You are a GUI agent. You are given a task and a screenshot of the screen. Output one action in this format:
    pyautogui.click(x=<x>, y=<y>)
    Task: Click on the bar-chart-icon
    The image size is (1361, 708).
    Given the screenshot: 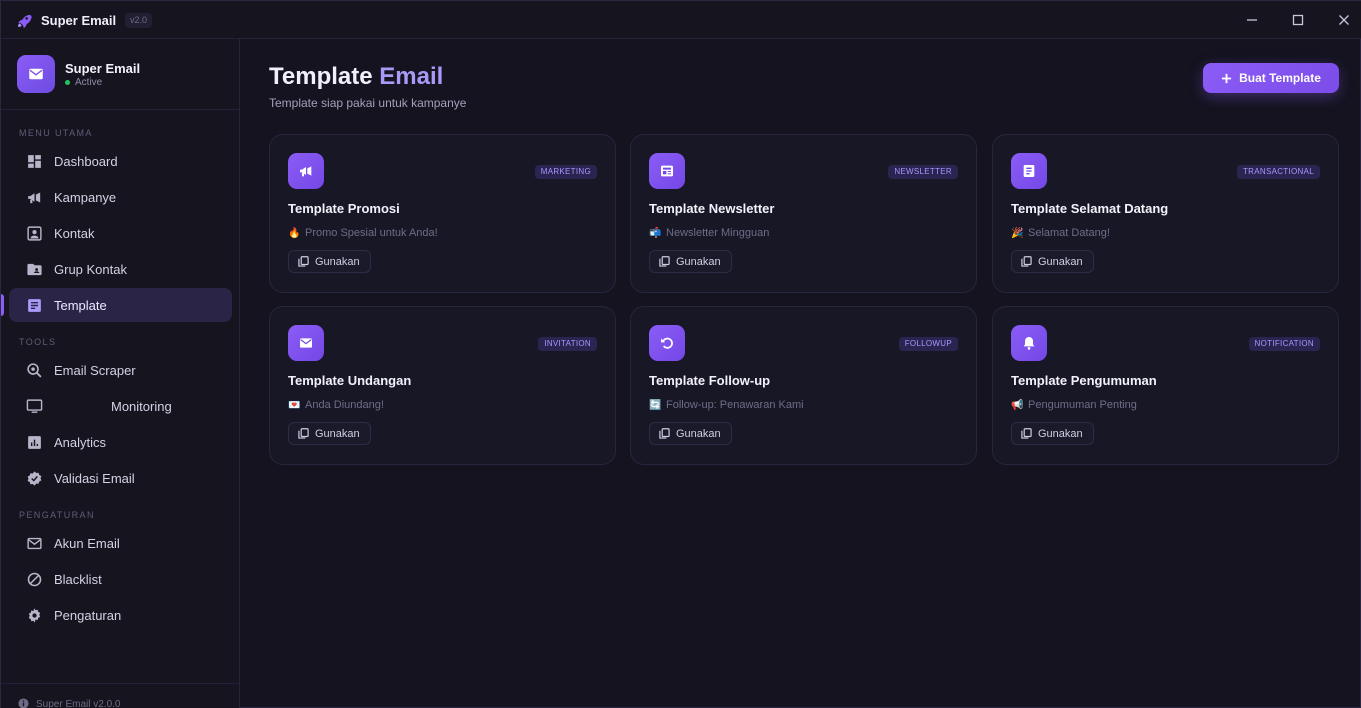 What is the action you would take?
    pyautogui.click(x=34, y=442)
    